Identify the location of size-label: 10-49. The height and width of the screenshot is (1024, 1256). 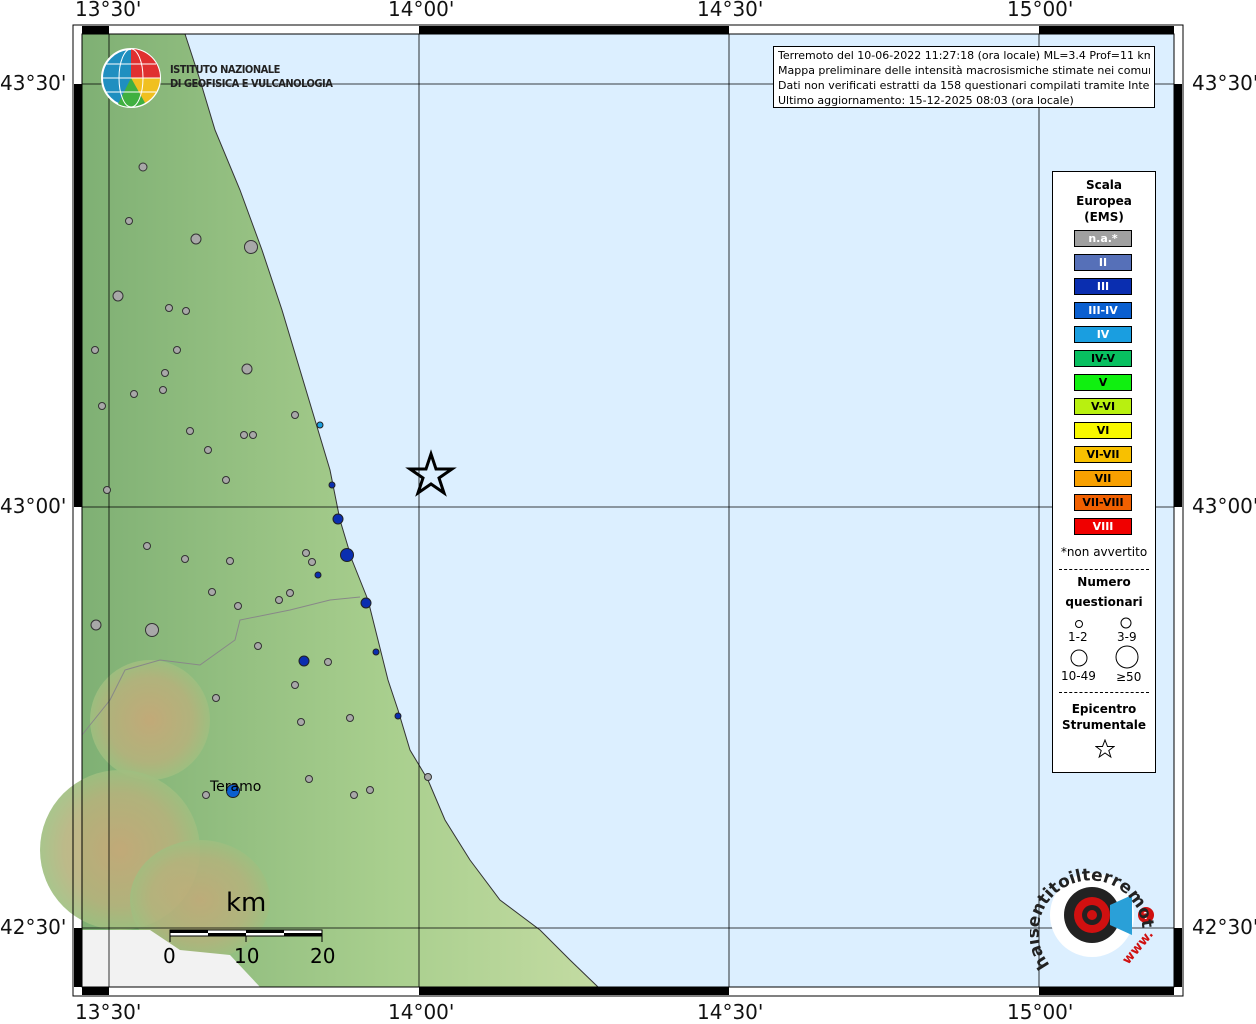
(1078, 676).